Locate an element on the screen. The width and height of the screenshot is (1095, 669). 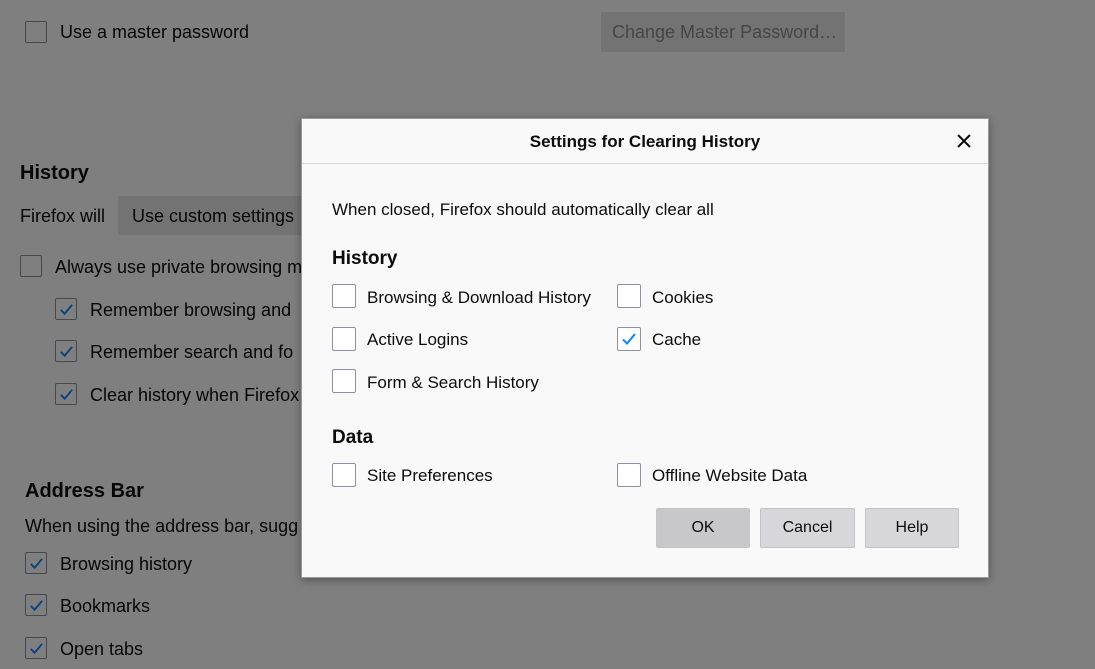
active-logins-label: Active Logins is located at coordinates (418, 339).